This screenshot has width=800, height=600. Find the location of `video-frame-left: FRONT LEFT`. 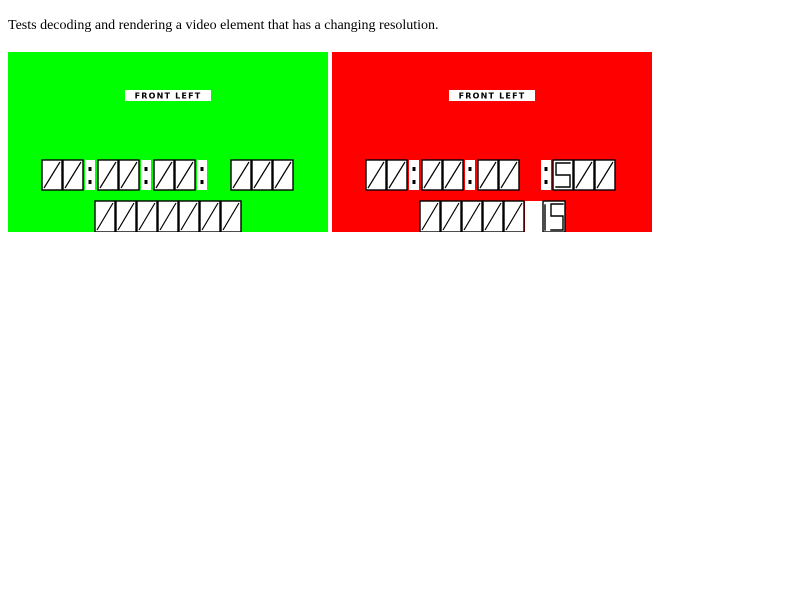

video-frame-left: FRONT LEFT is located at coordinates (168, 142).